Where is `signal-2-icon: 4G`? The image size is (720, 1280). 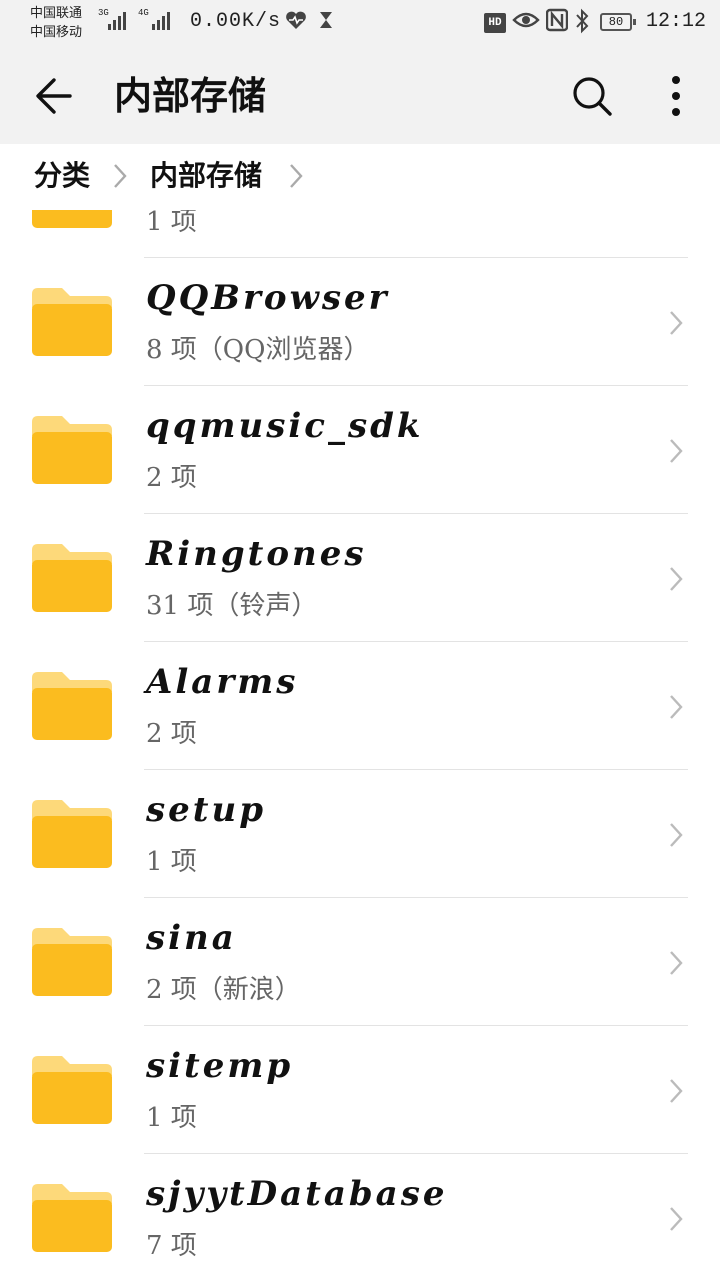
signal-2-icon: 4G is located at coordinates (154, 19).